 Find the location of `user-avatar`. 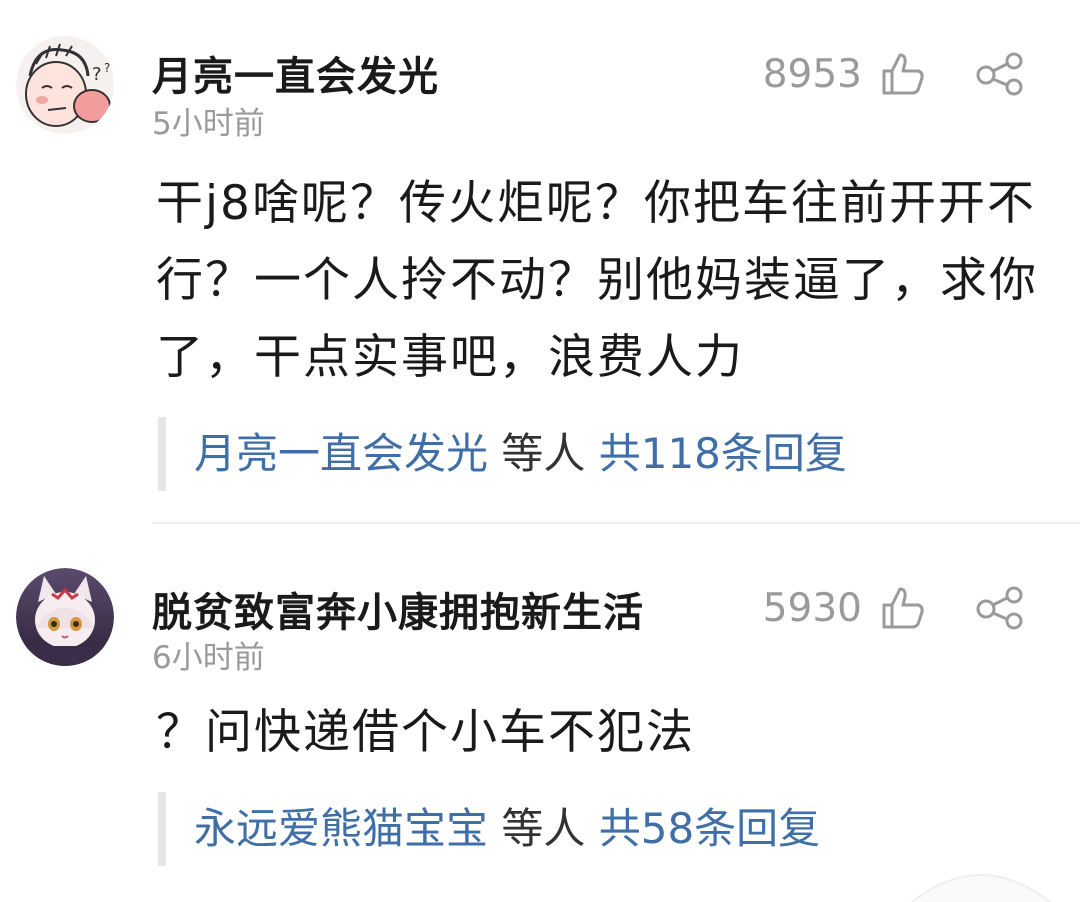

user-avatar is located at coordinates (65, 617).